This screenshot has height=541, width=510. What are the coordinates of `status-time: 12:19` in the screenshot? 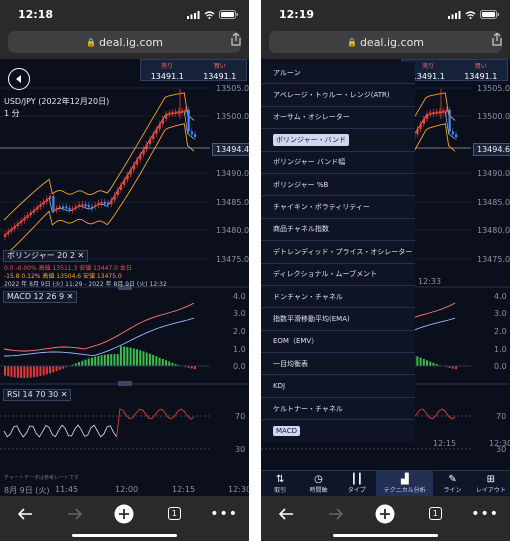 It's located at (297, 14).